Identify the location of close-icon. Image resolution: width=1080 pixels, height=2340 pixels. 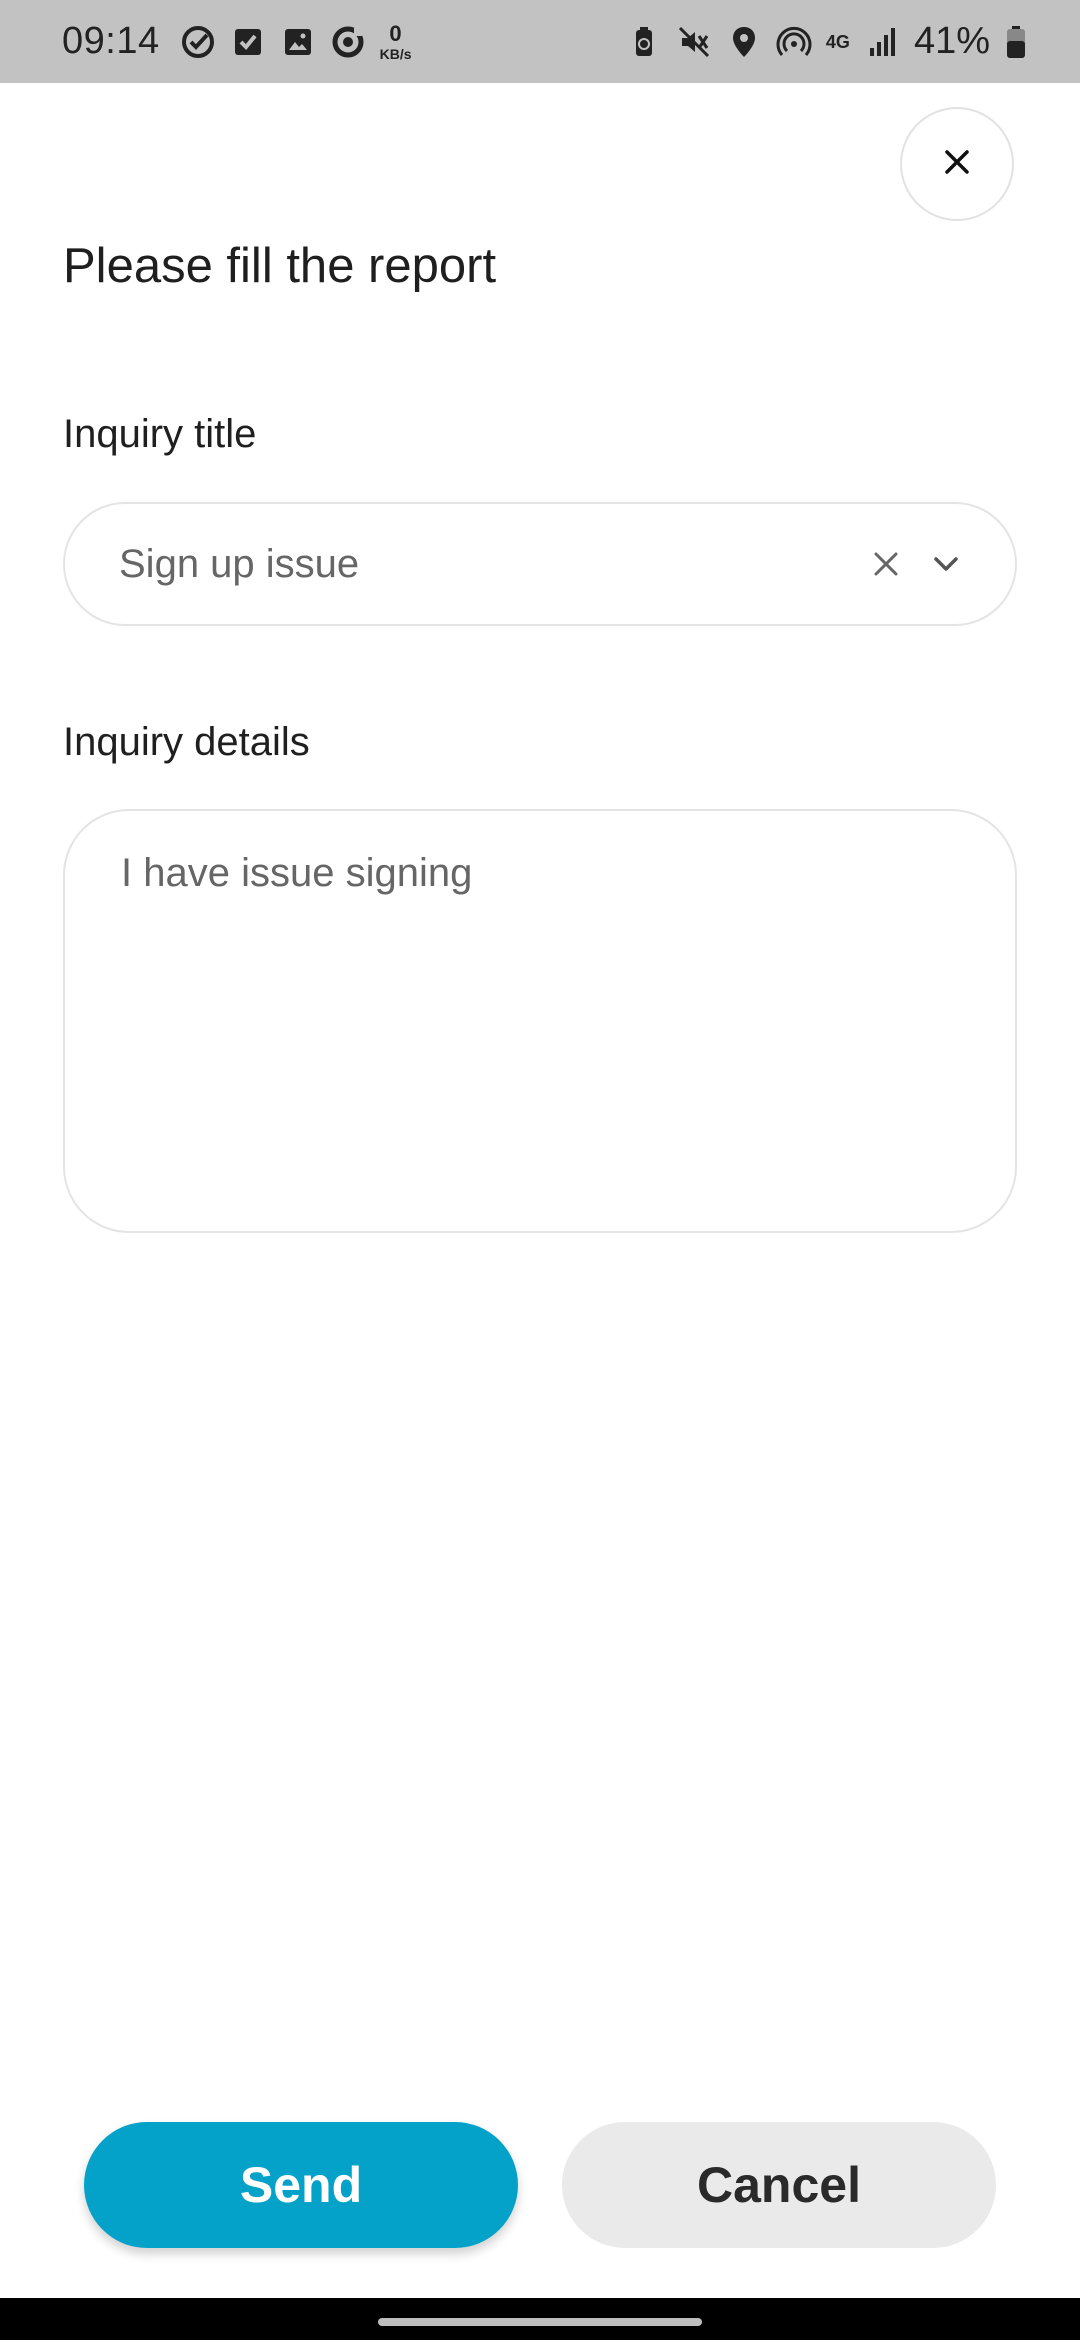
(957, 164).